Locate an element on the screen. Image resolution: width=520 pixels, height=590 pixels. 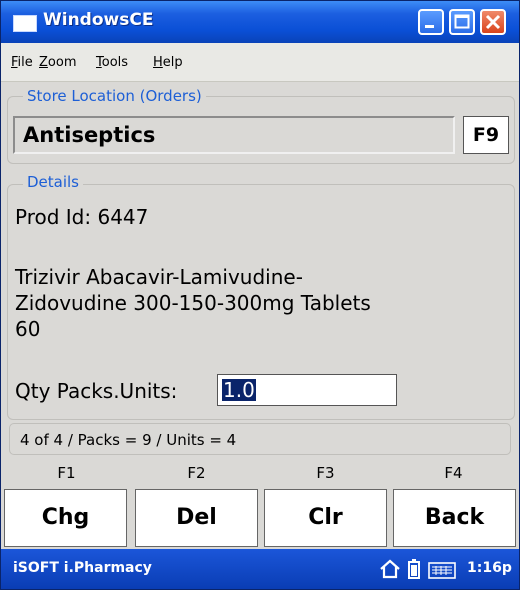
maximize-icon is located at coordinates (462, 21).